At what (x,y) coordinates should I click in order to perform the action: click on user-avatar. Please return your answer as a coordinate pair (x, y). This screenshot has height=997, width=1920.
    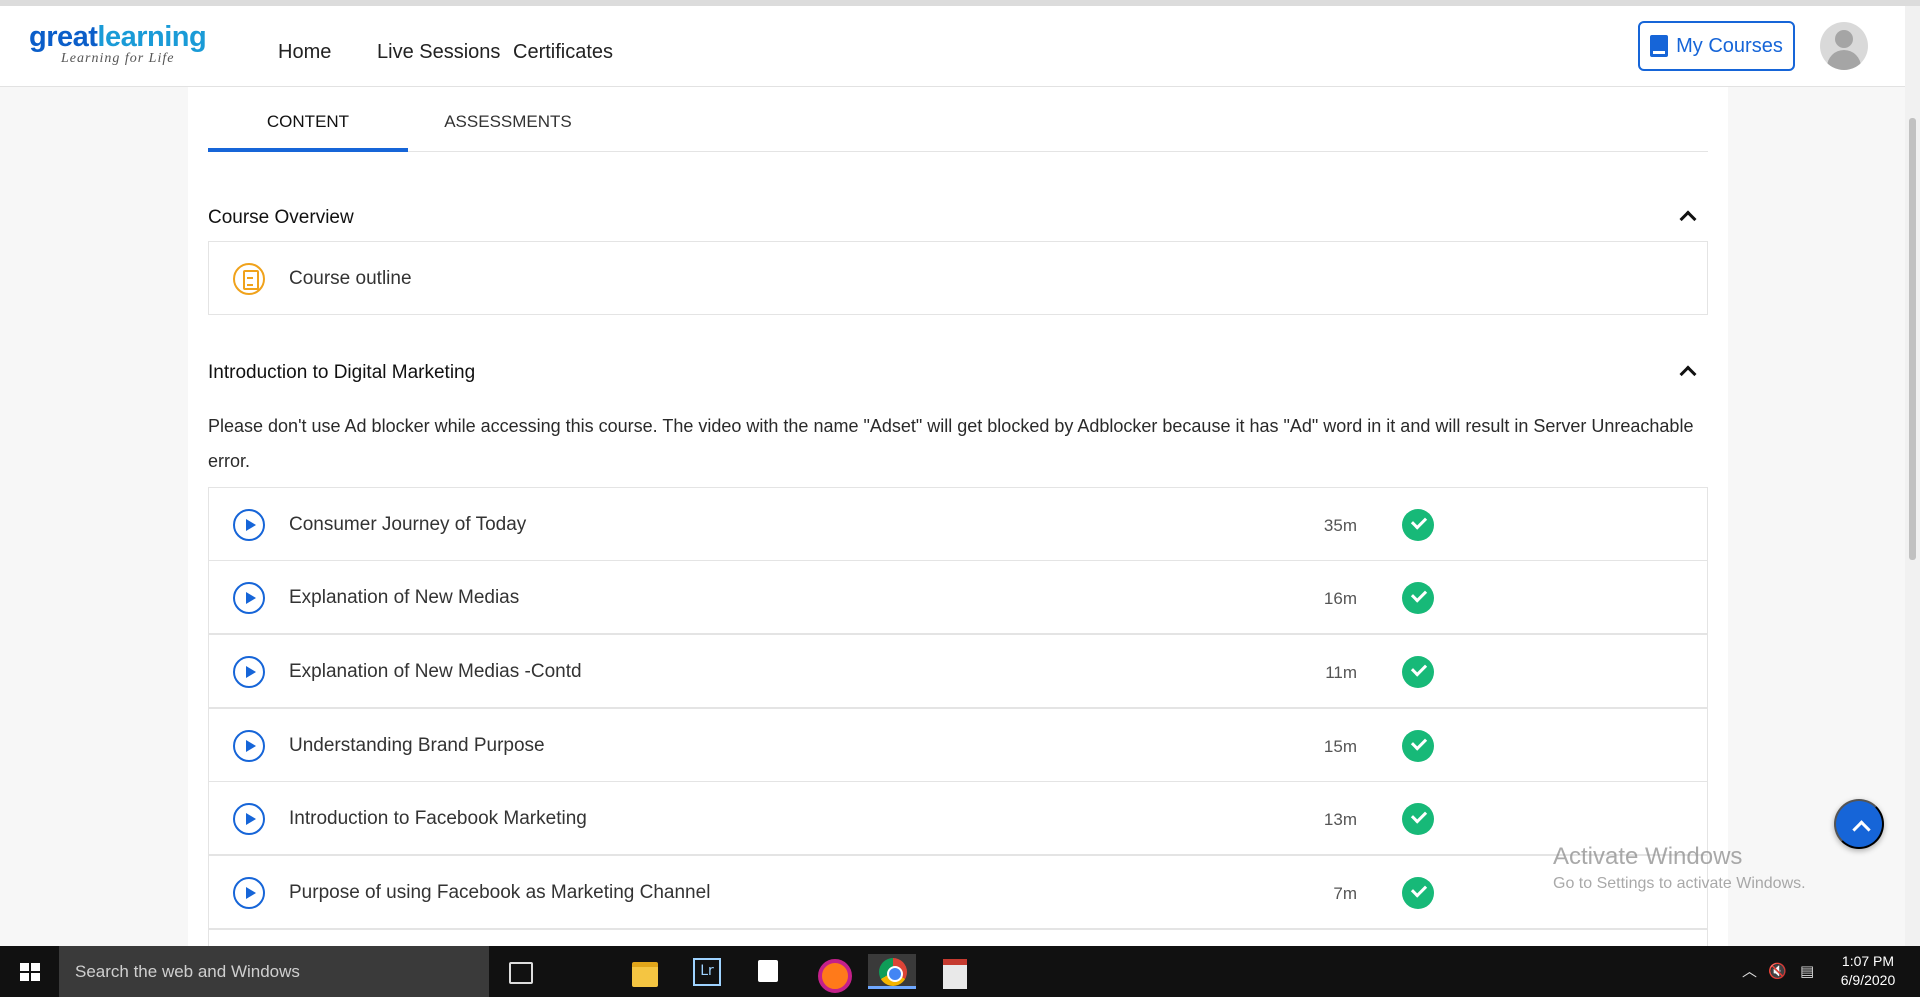
    Looking at the image, I should click on (1844, 46).